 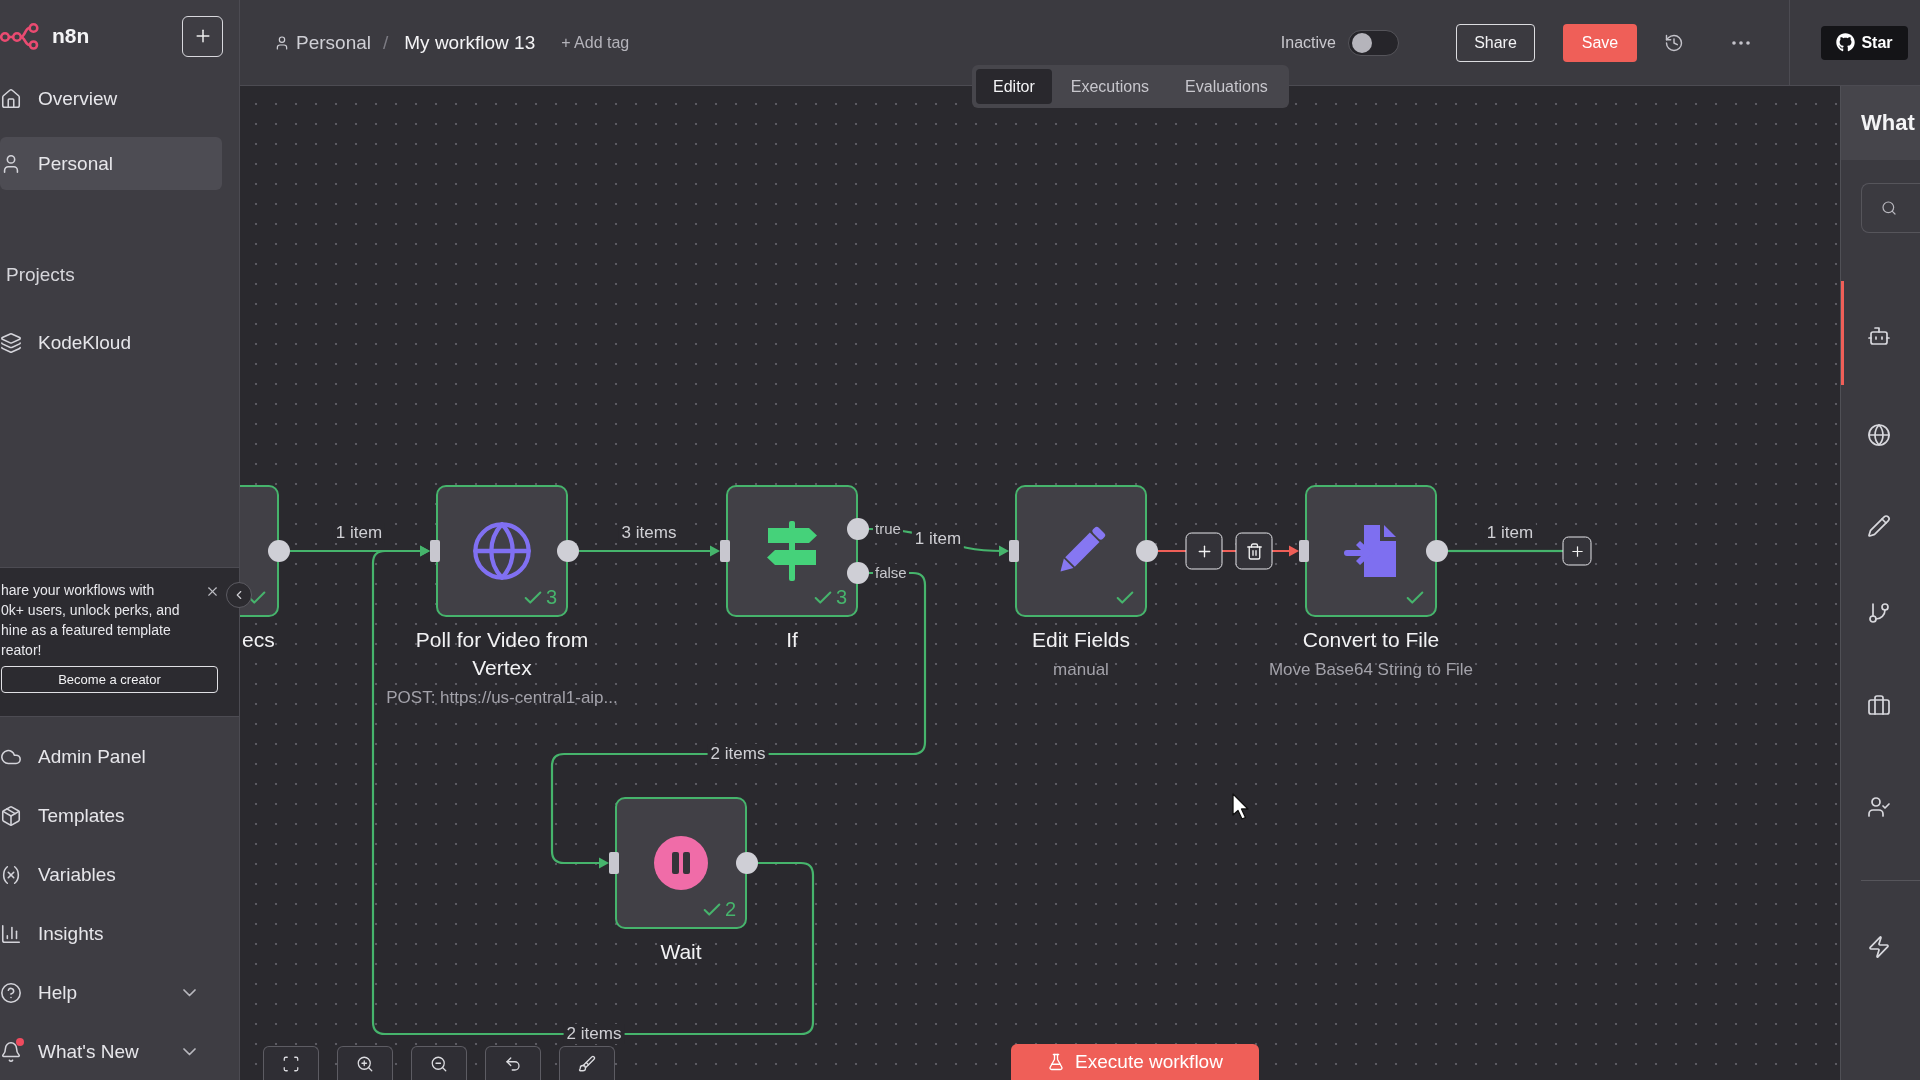 What do you see at coordinates (1081, 640) in the screenshot?
I see `node-title: Edit Fields` at bounding box center [1081, 640].